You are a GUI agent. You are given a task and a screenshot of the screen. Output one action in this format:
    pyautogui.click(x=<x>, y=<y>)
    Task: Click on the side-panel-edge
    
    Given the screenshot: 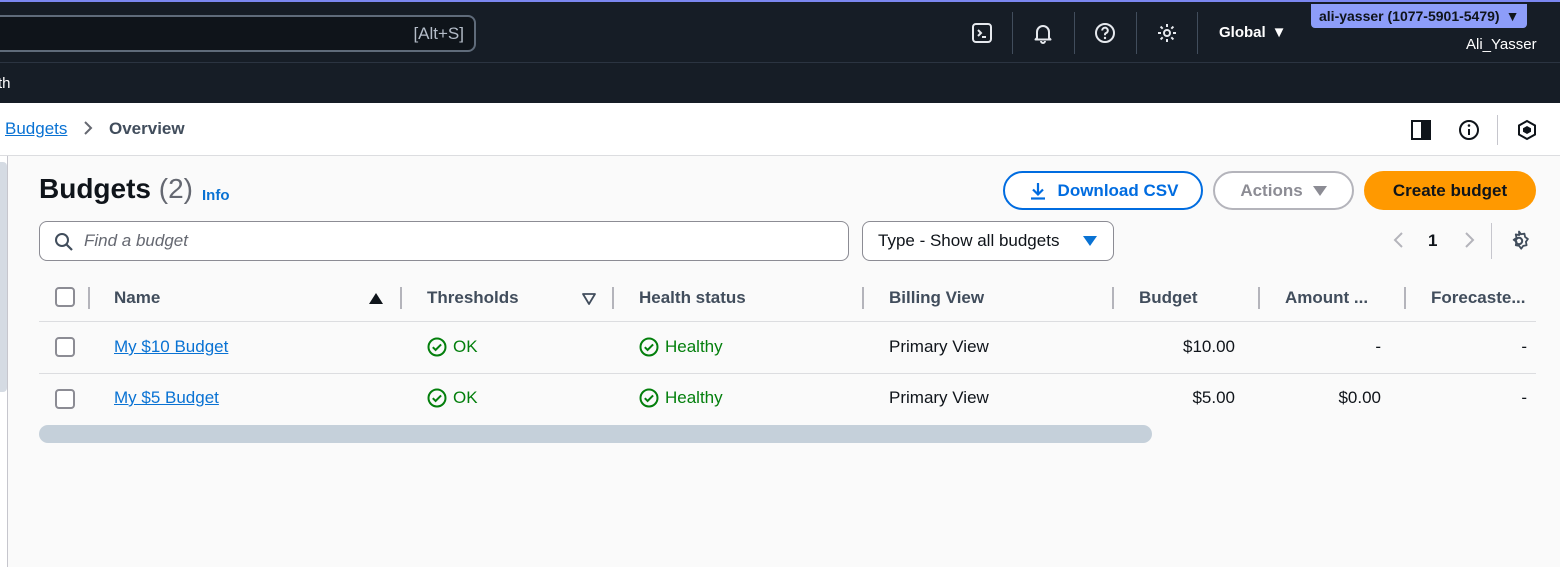 What is the action you would take?
    pyautogui.click(x=4, y=361)
    